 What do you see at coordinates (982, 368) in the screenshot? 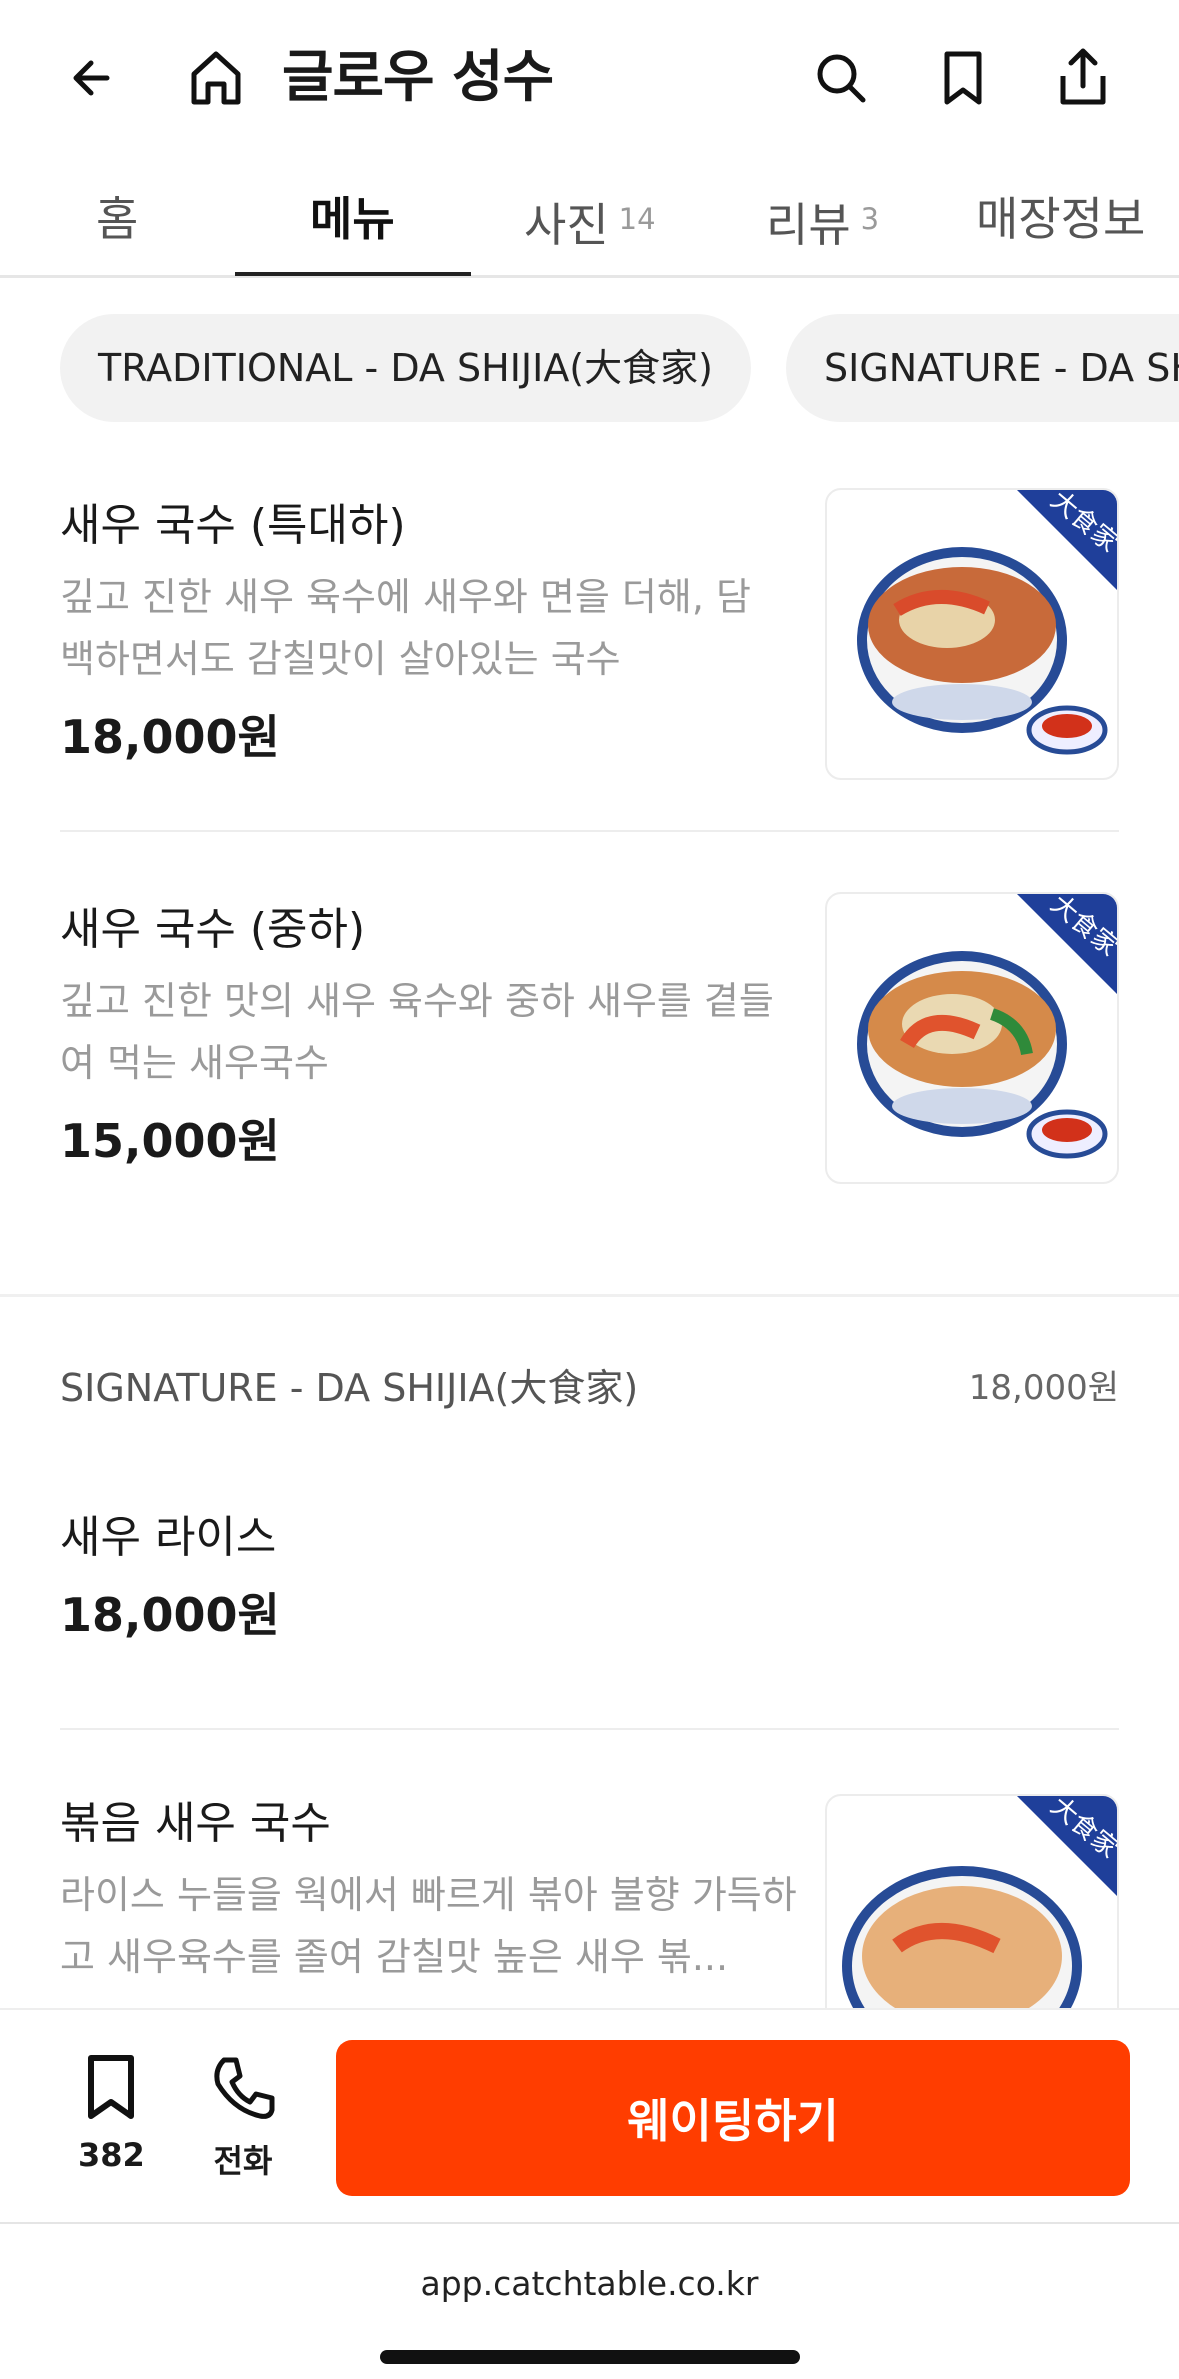
I see `chip-signature: SIGNATURE - DA SHIJIA(大食家)` at bounding box center [982, 368].